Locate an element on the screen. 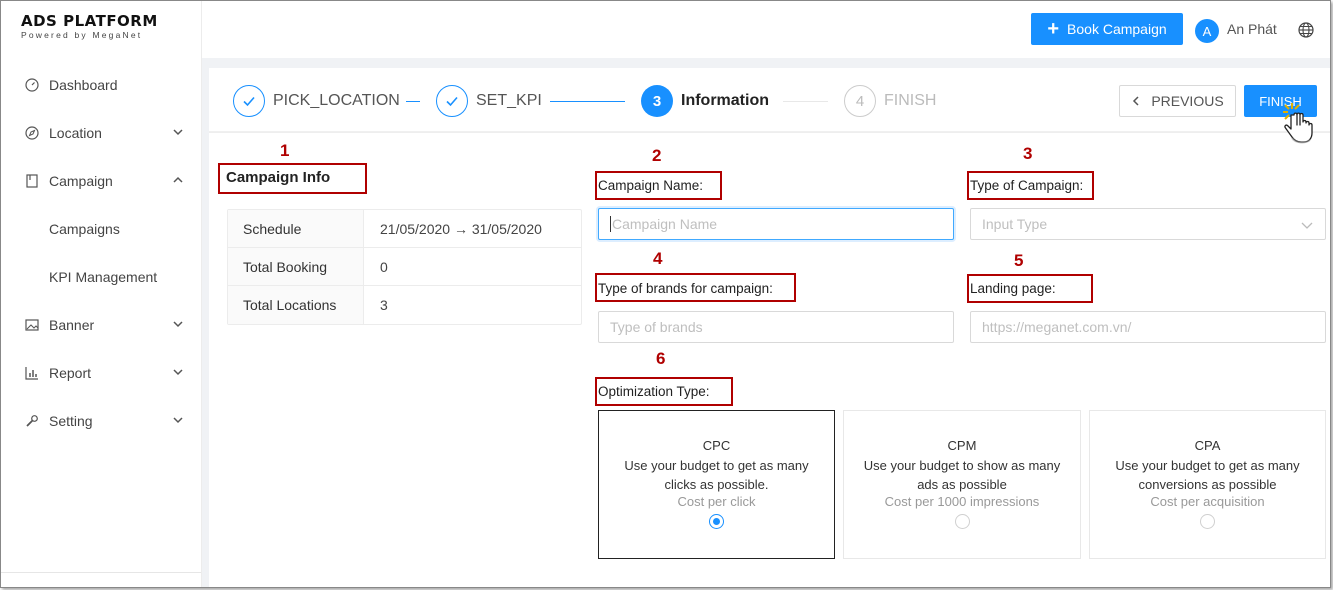  sidebar-item-setting: Setting is located at coordinates (101, 421).